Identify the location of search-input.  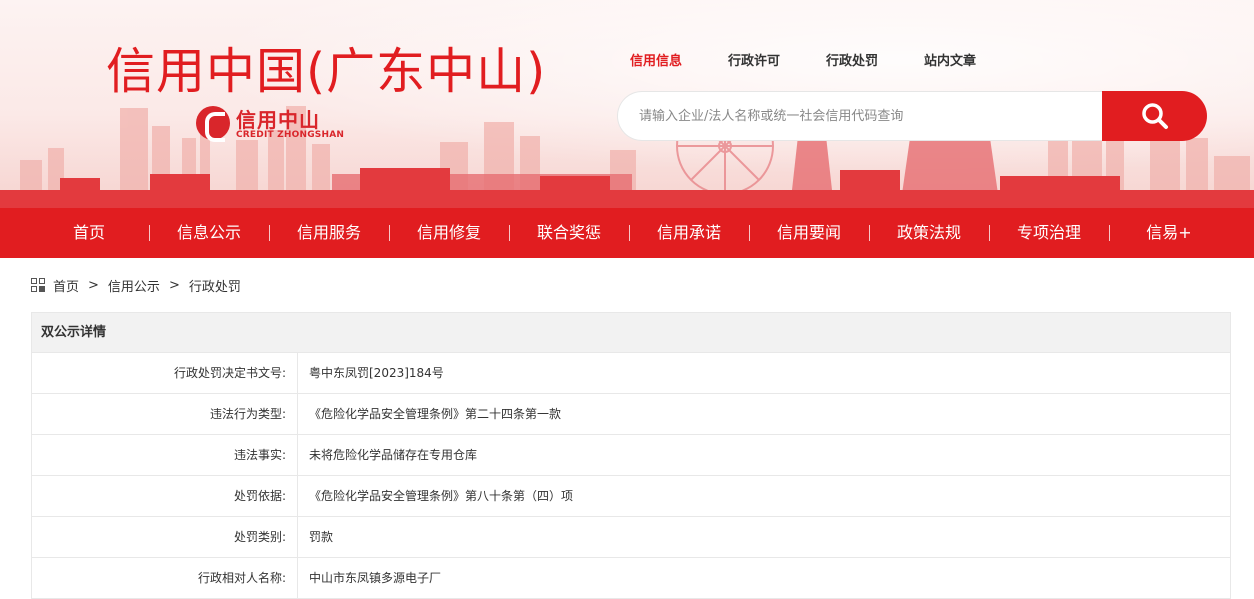
(867, 116).